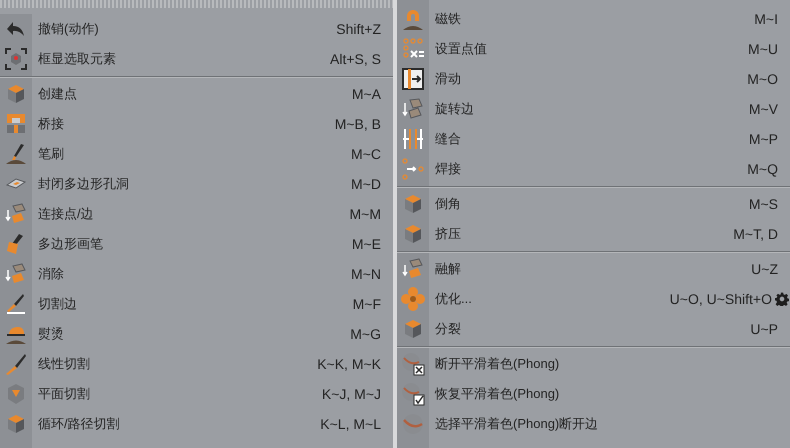 This screenshot has height=448, width=790. I want to click on menu-item: 分裂 U~P, so click(593, 329).